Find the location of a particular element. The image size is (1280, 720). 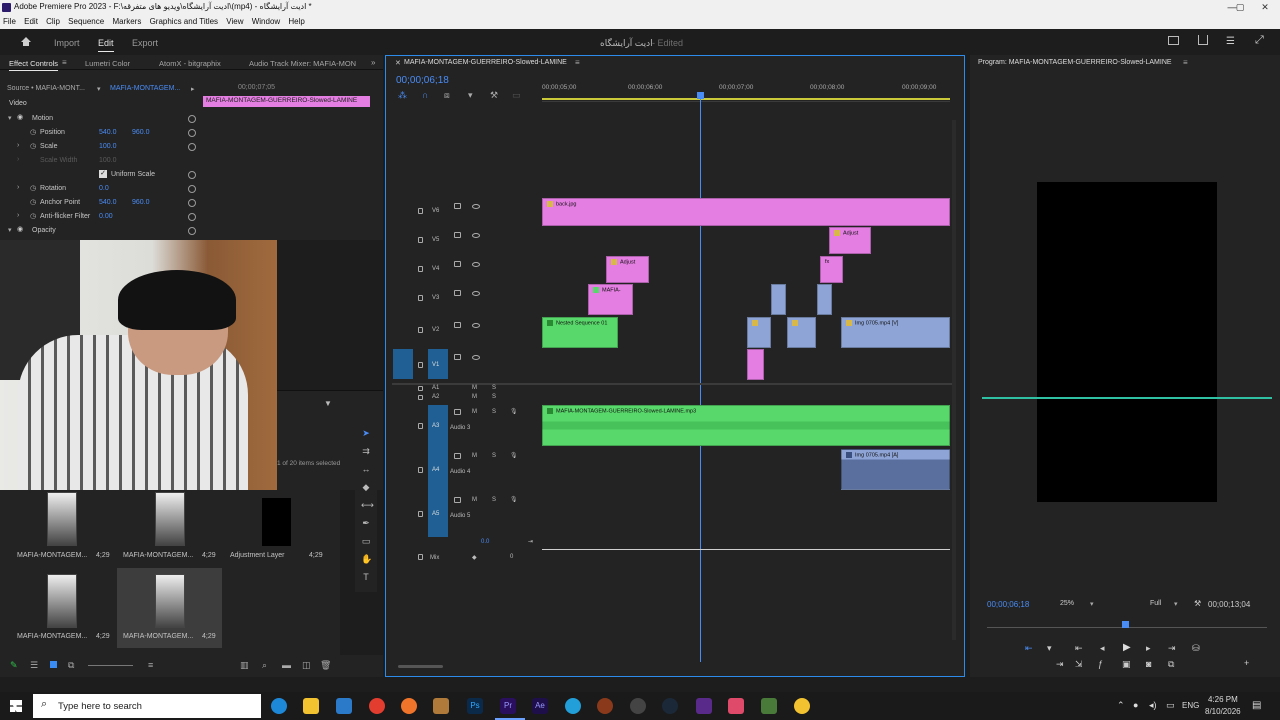

freeform-view-icon: ⧉ is located at coordinates (71, 665).